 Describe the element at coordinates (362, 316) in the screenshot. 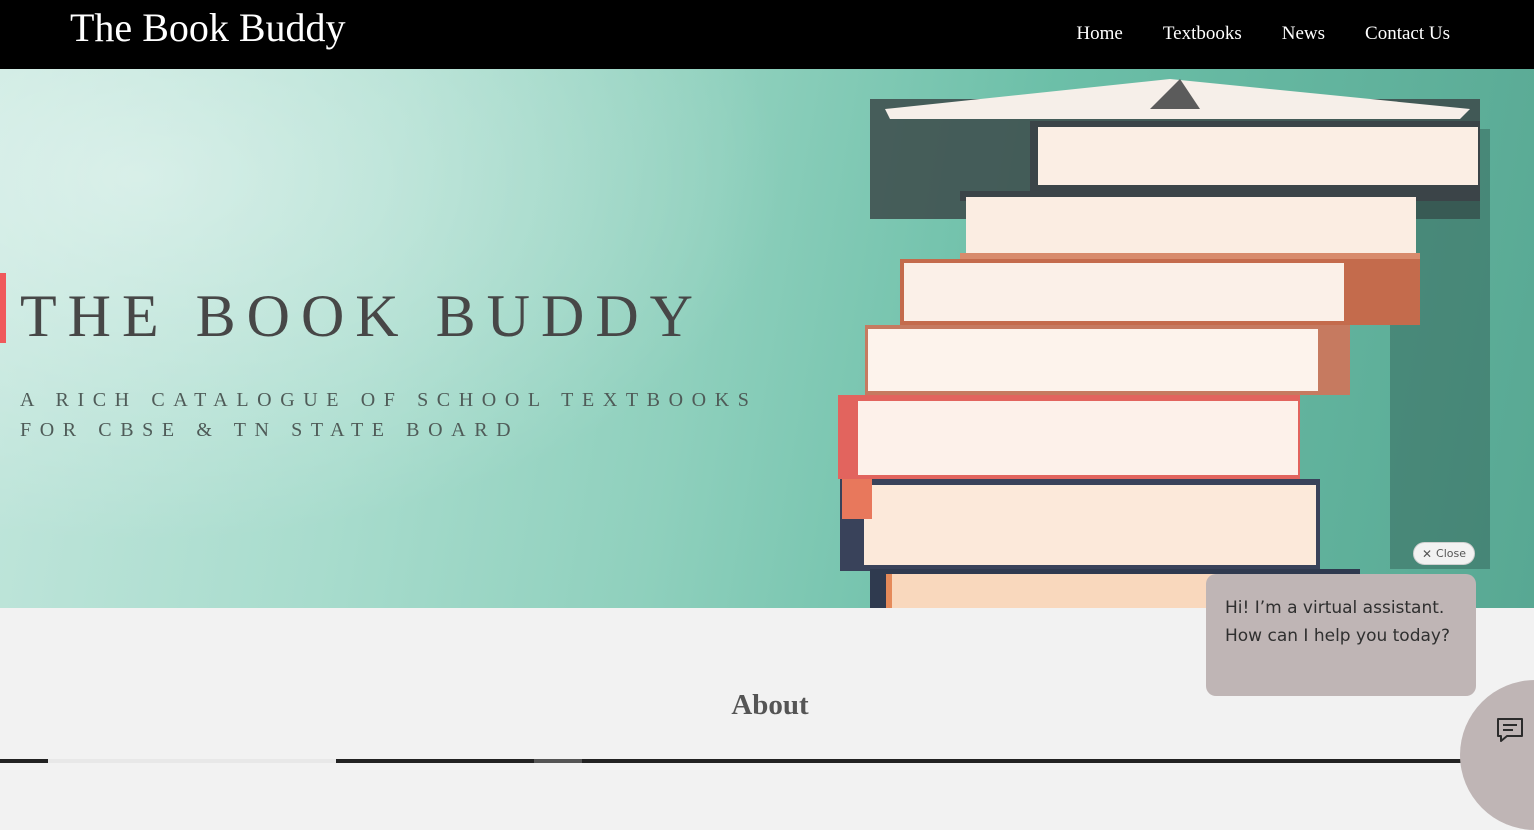

I see `hero-title: THE BOOK BUDDY` at that location.